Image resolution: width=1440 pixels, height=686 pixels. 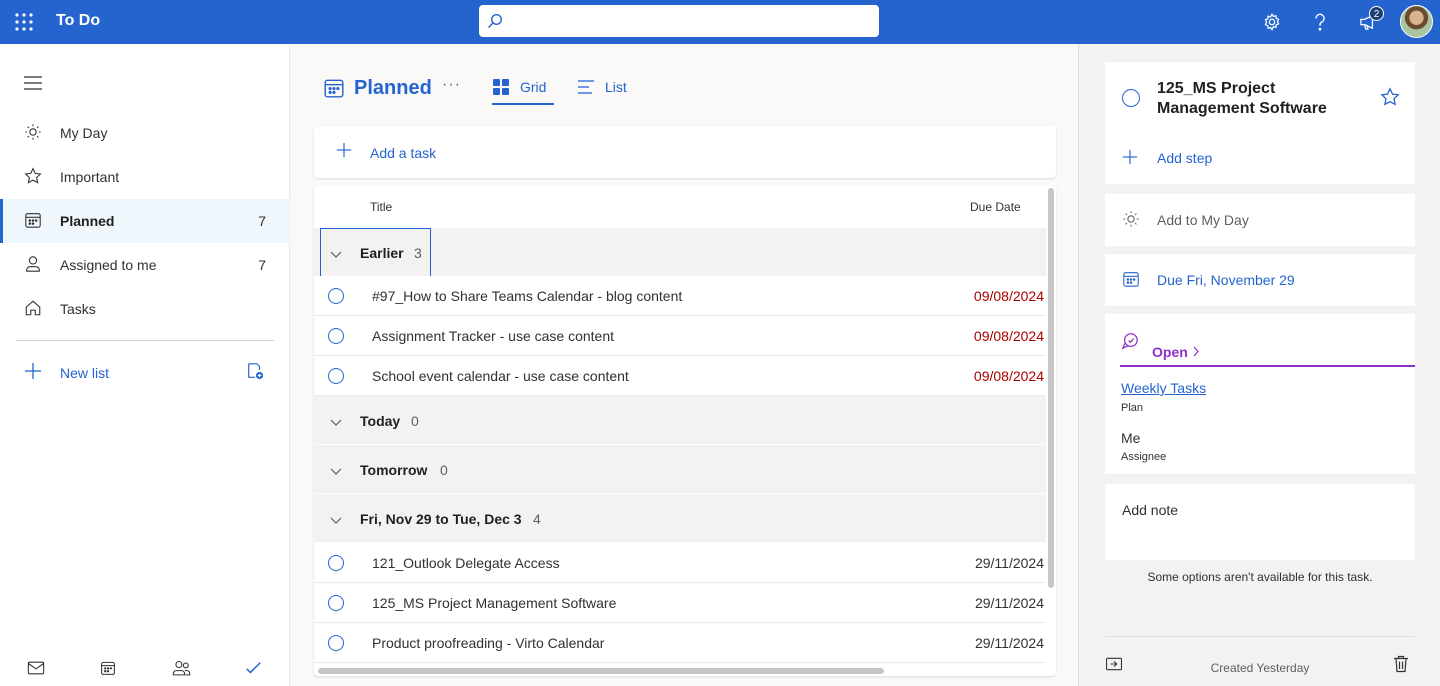 I want to click on group-header-tomorrow: Tomorrow 0, so click(x=680, y=469).